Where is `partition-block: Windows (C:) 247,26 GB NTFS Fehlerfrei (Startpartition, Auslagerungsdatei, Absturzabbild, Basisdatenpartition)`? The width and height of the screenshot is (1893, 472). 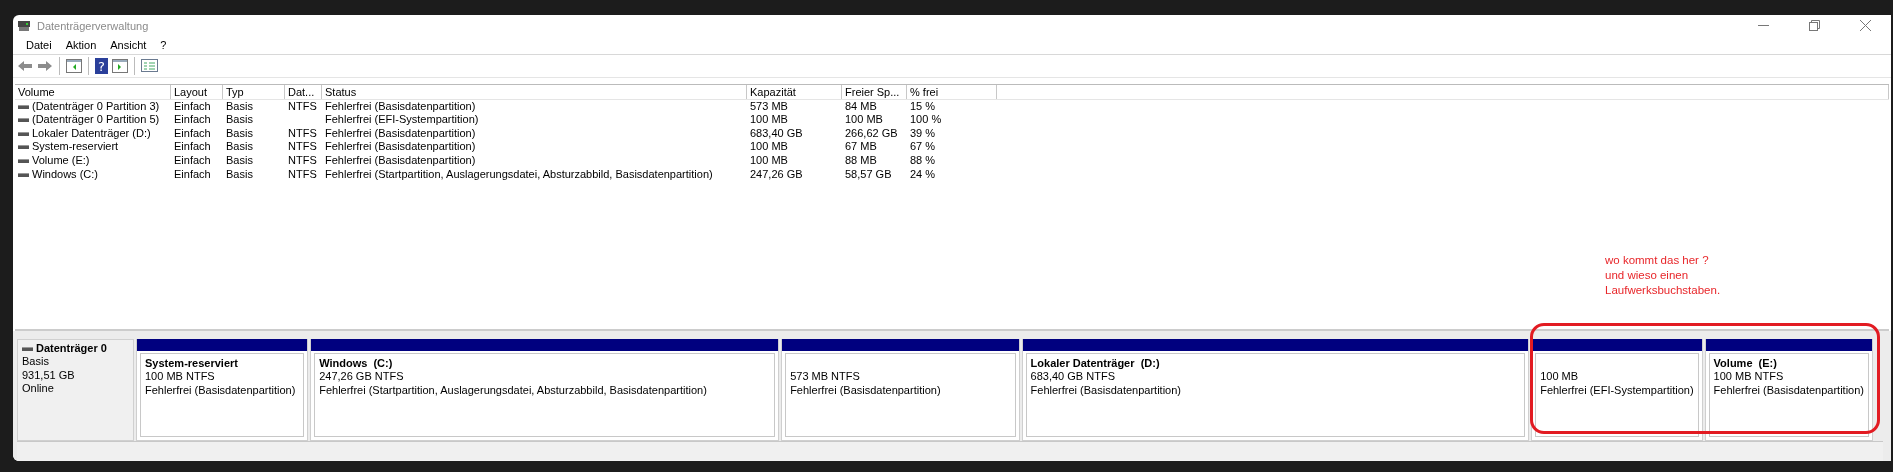 partition-block: Windows (C:) 247,26 GB NTFS Fehlerfrei (Startpartition, Auslagerungsdatei, Absturzabbild, Basisdatenpartition) is located at coordinates (545, 390).